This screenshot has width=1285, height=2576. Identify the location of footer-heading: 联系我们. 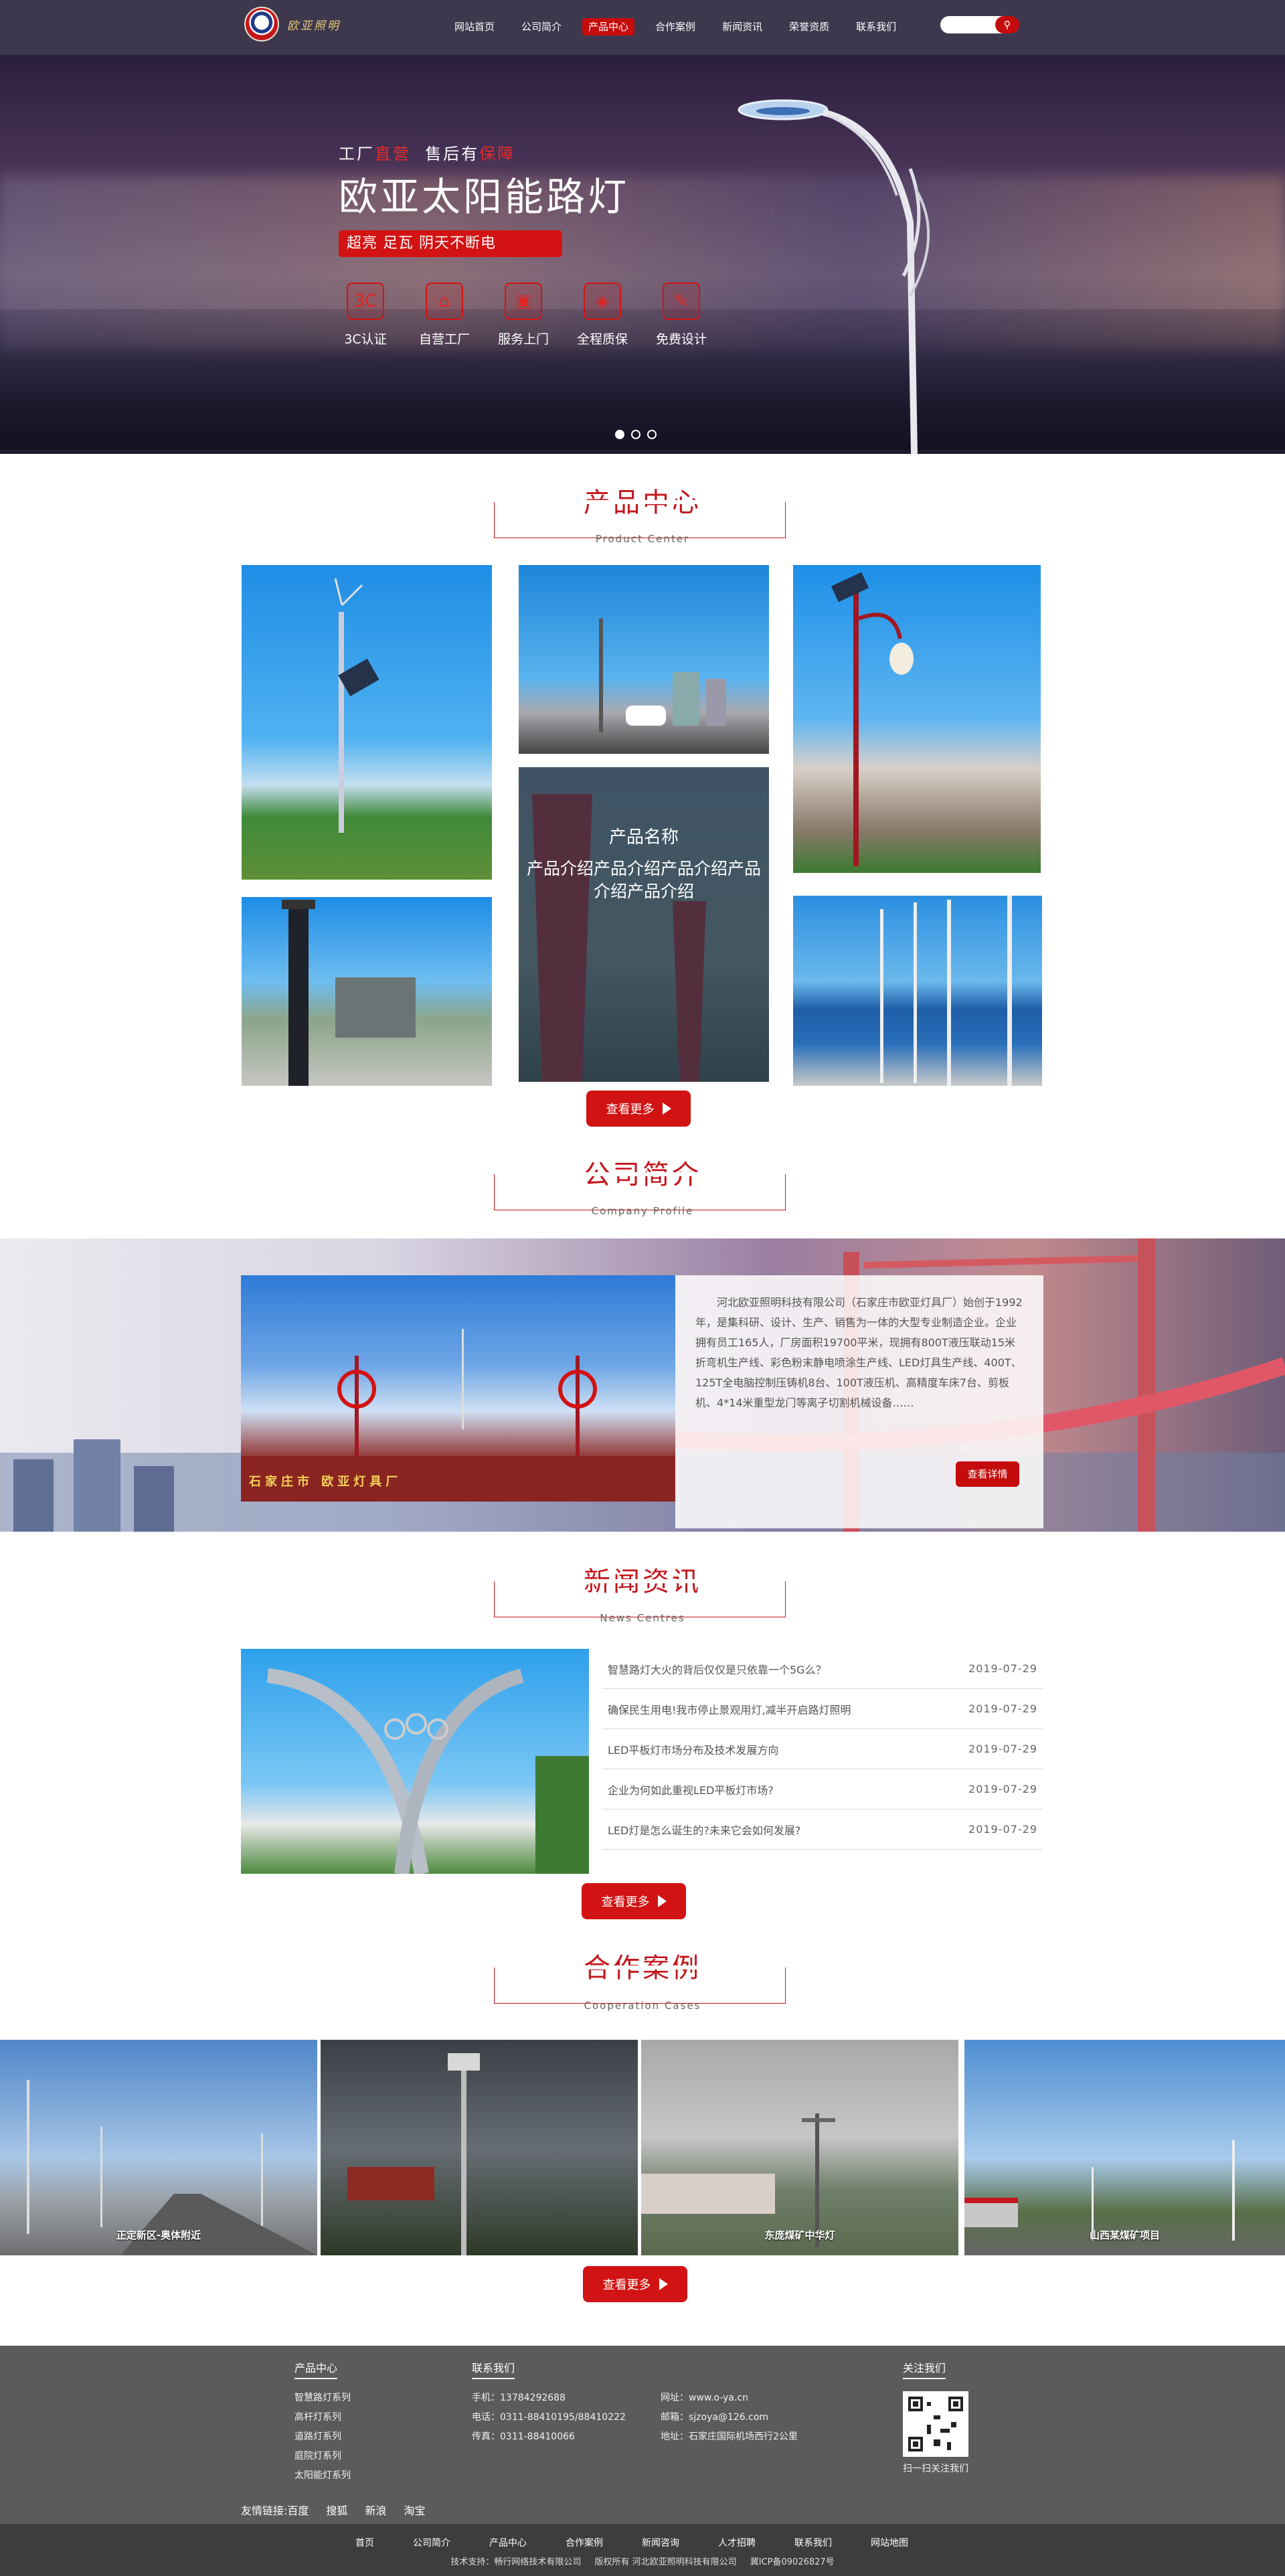
(493, 2369).